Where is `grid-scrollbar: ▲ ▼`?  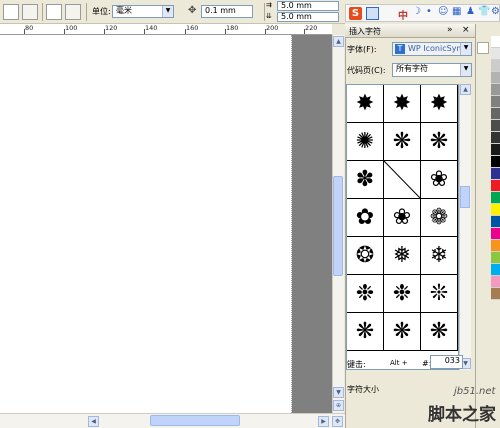
grid-scrollbar: ▲ ▼ is located at coordinates (465, 227).